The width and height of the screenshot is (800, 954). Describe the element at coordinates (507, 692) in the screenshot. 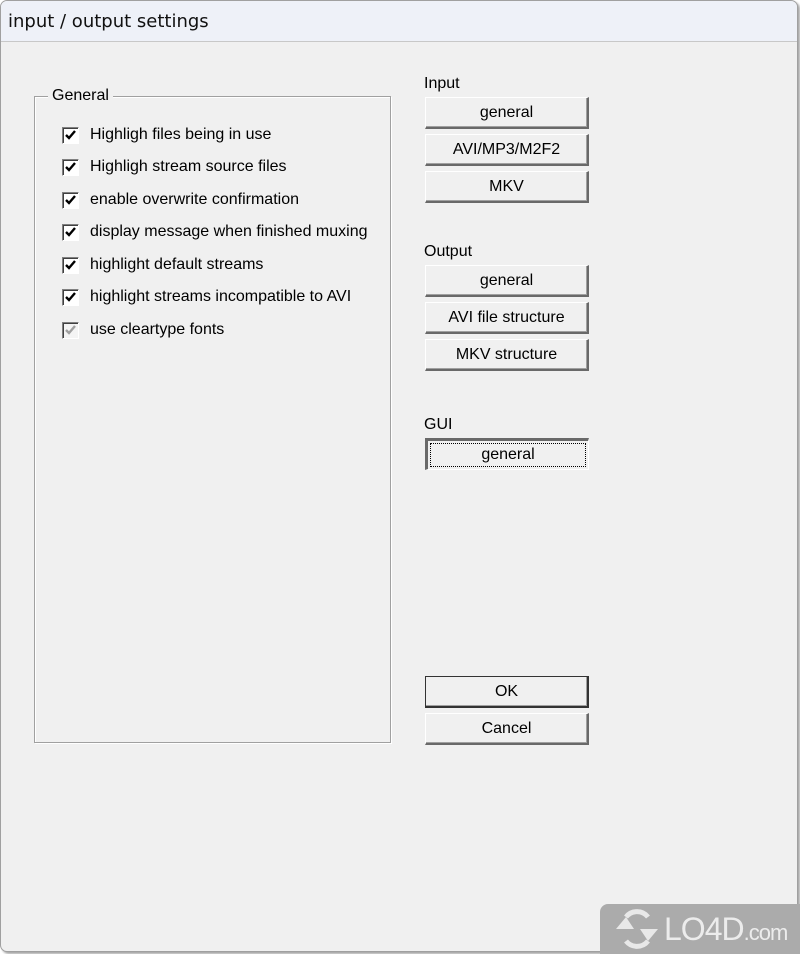

I see `ok-button: OK` at that location.